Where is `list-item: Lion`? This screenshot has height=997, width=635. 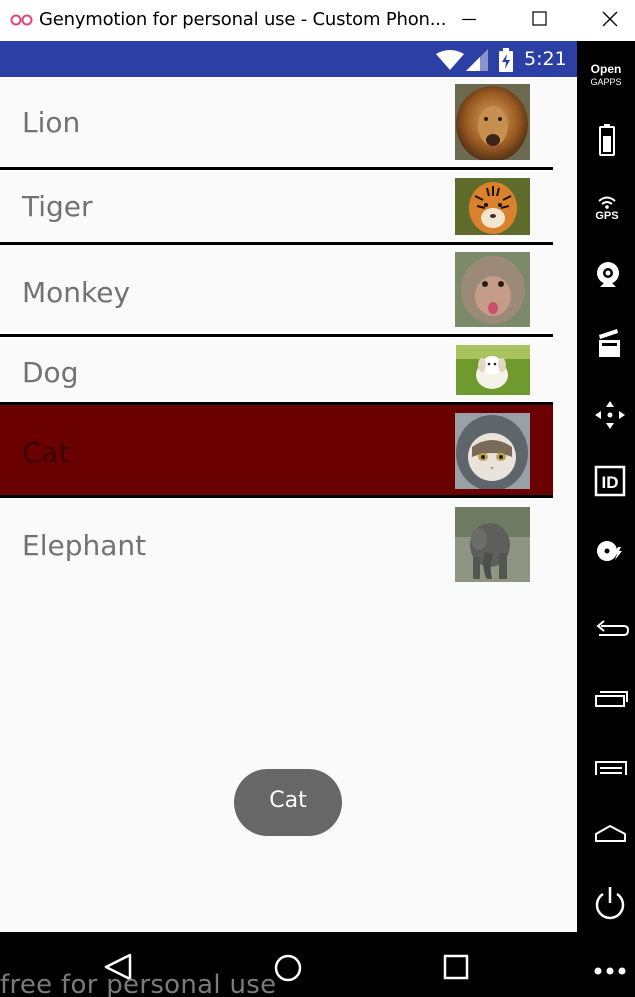
list-item: Lion is located at coordinates (276, 122).